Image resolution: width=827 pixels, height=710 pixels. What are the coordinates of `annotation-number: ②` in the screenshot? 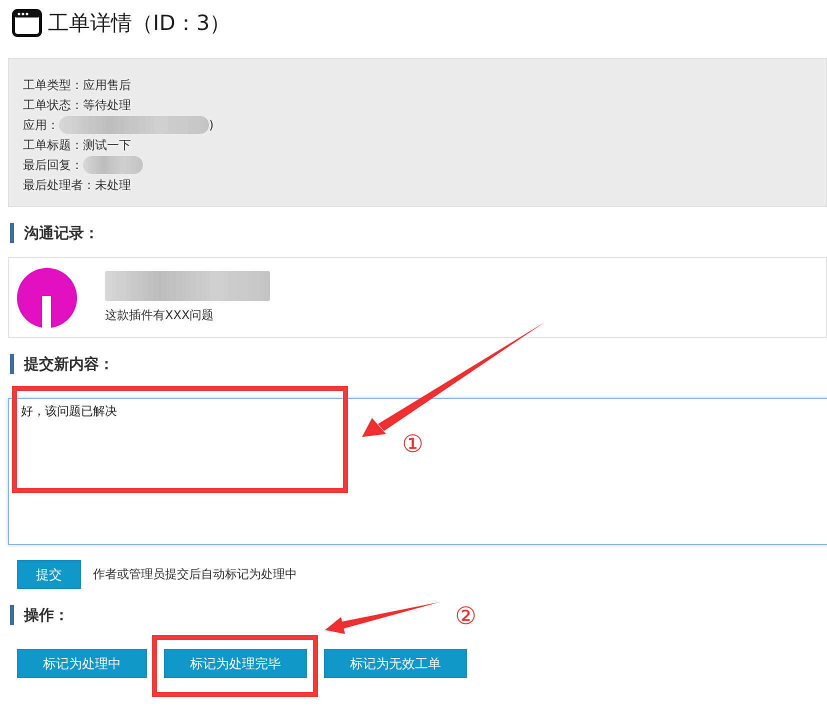 It's located at (466, 616).